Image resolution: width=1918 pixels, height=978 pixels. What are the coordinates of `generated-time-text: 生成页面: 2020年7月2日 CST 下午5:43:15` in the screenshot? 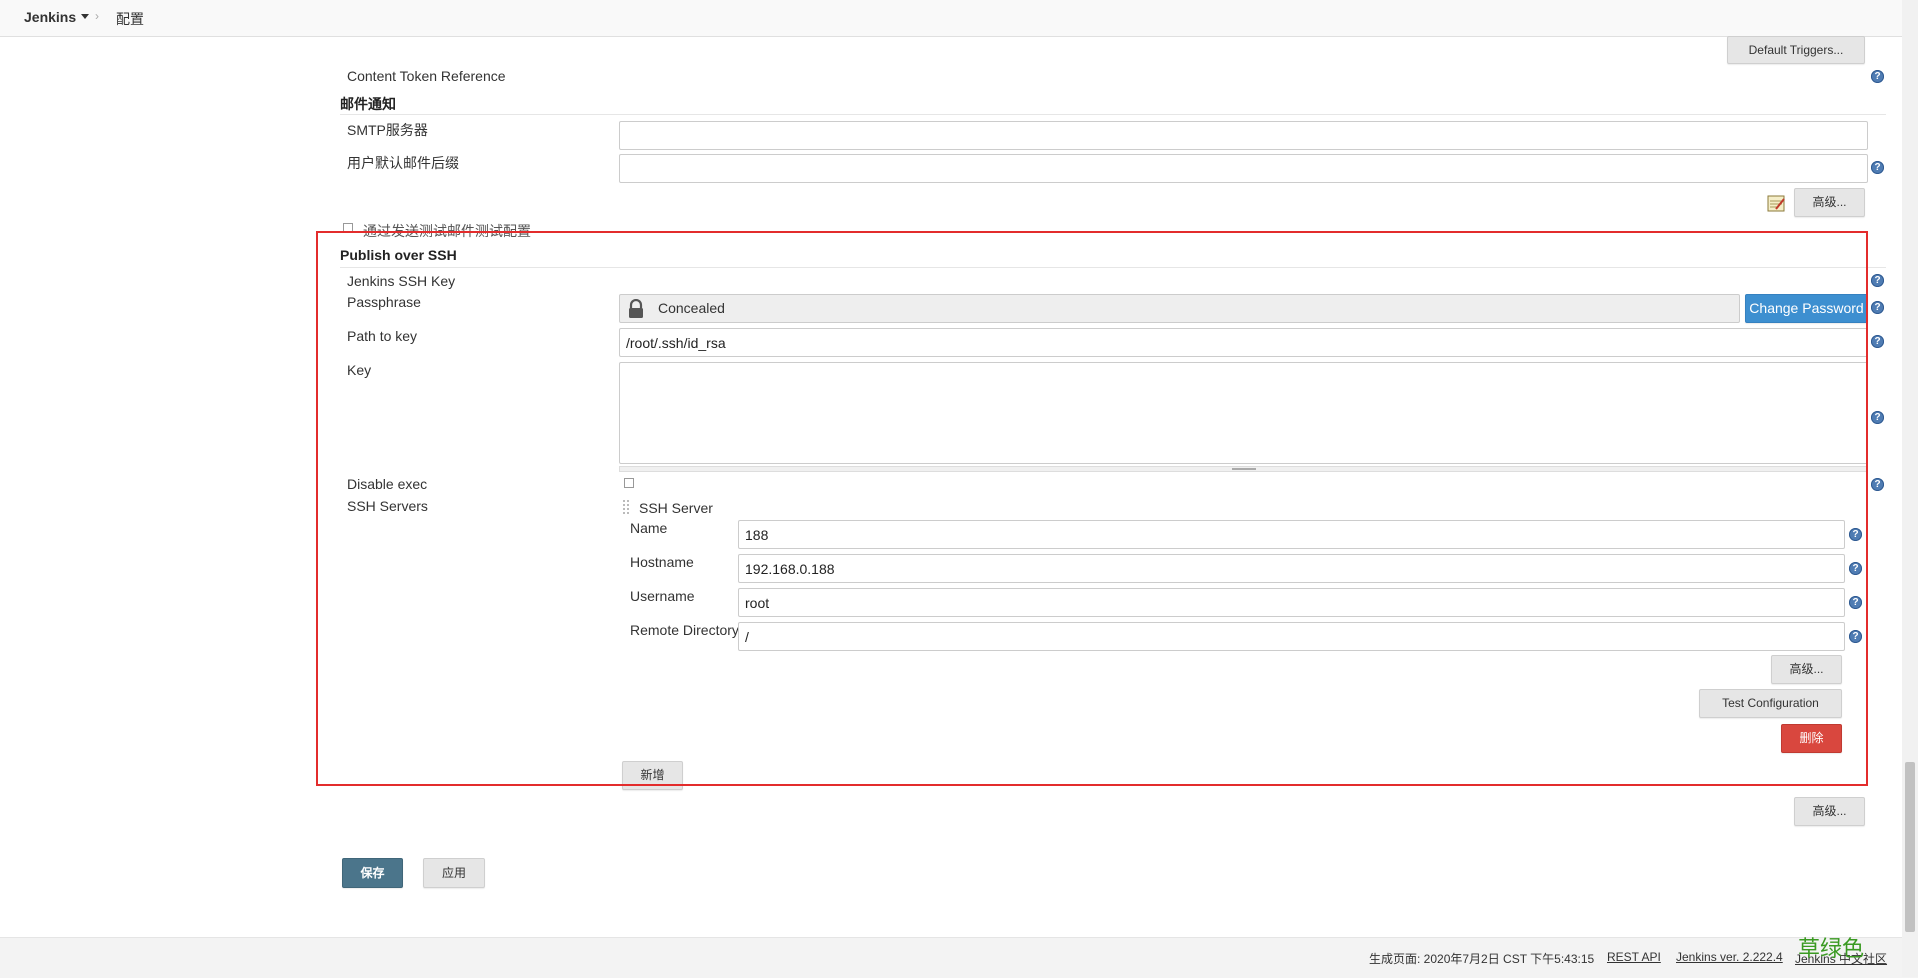 It's located at (1482, 959).